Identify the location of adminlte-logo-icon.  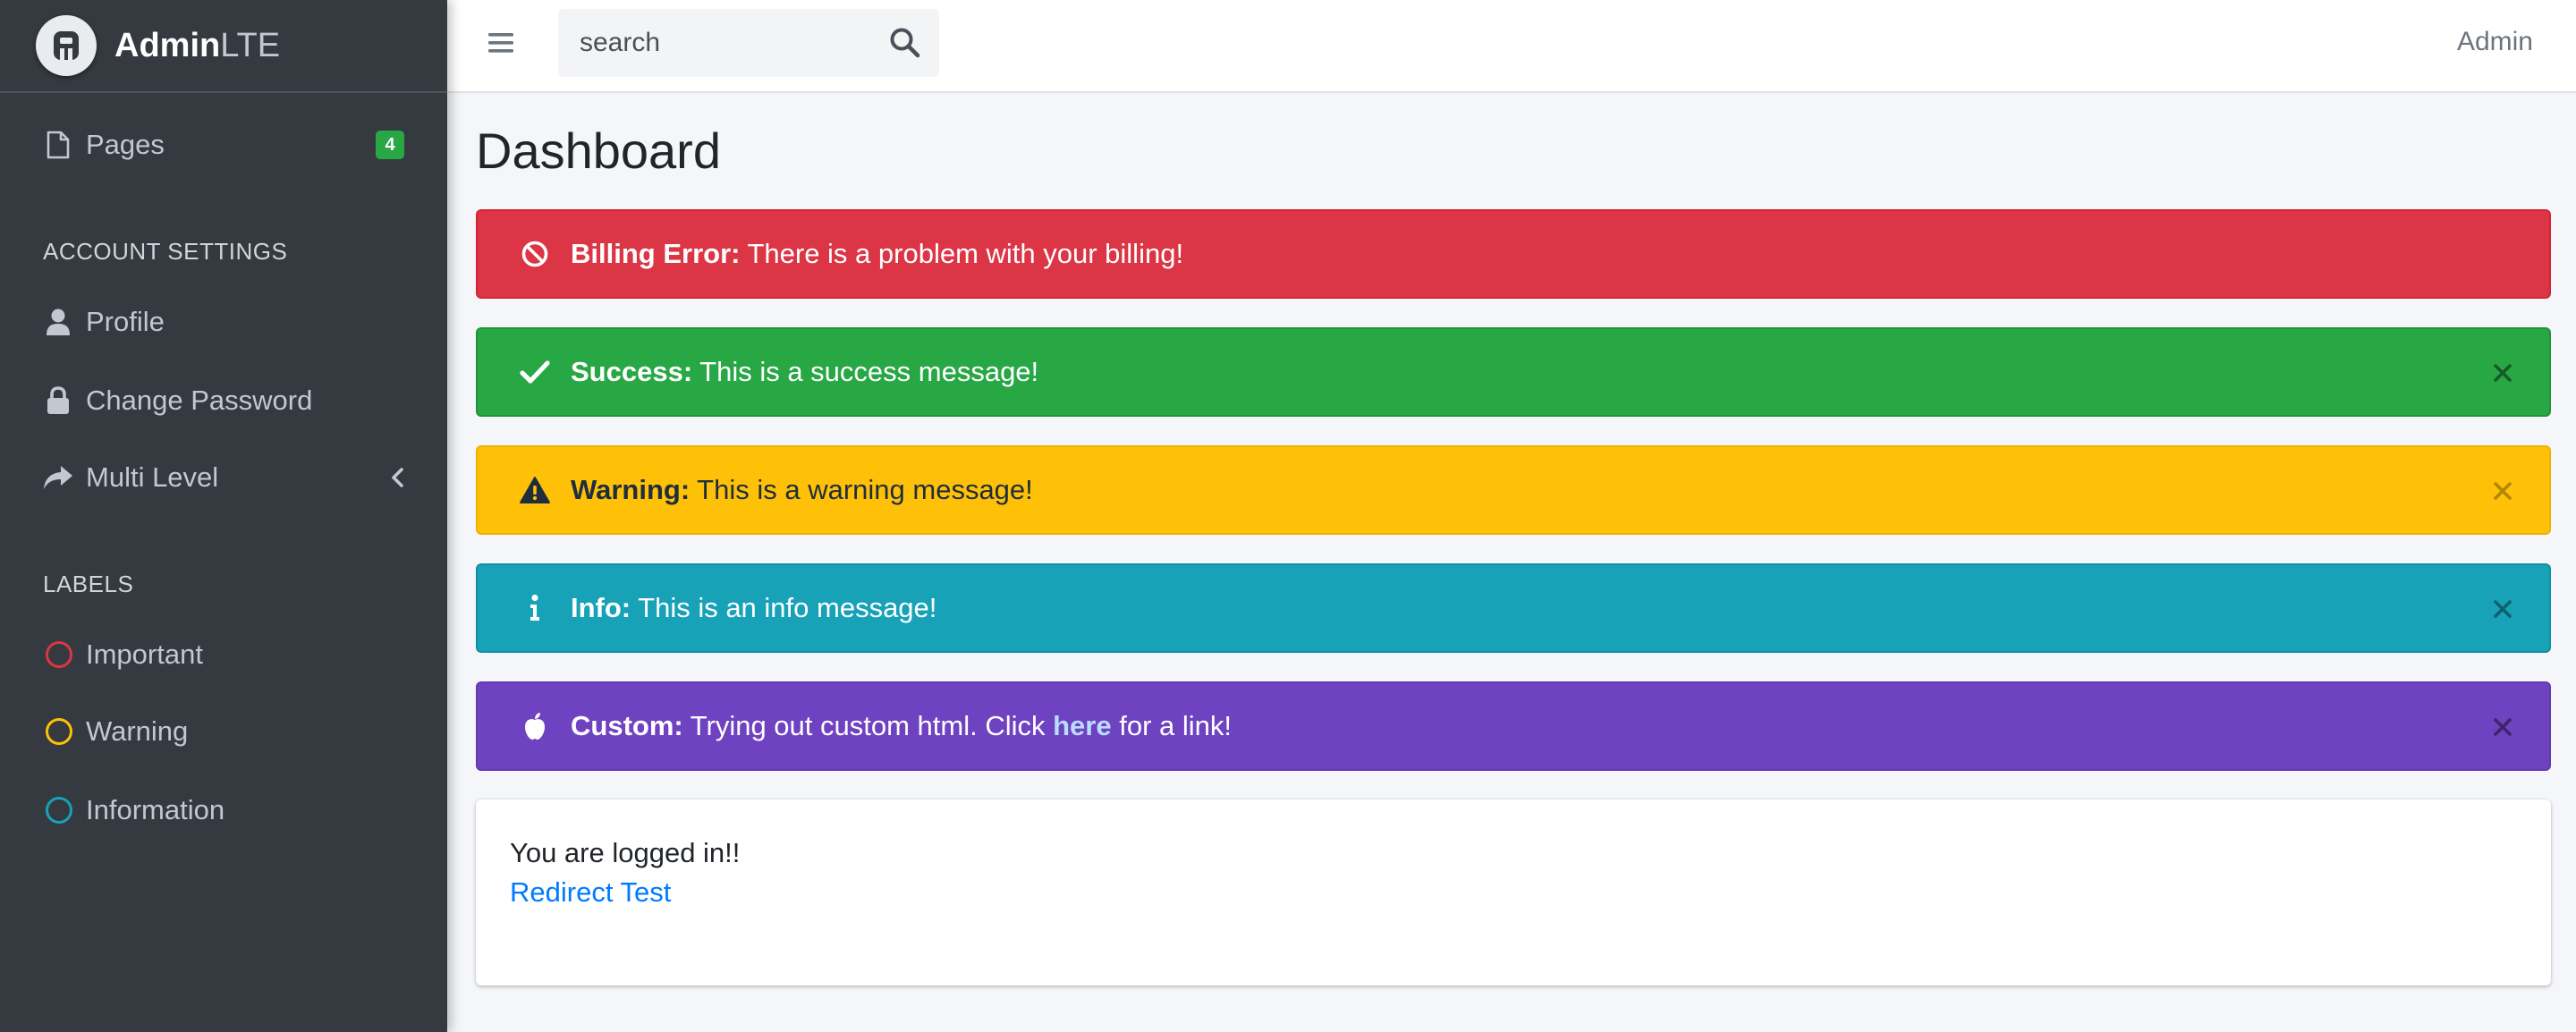
(66, 45).